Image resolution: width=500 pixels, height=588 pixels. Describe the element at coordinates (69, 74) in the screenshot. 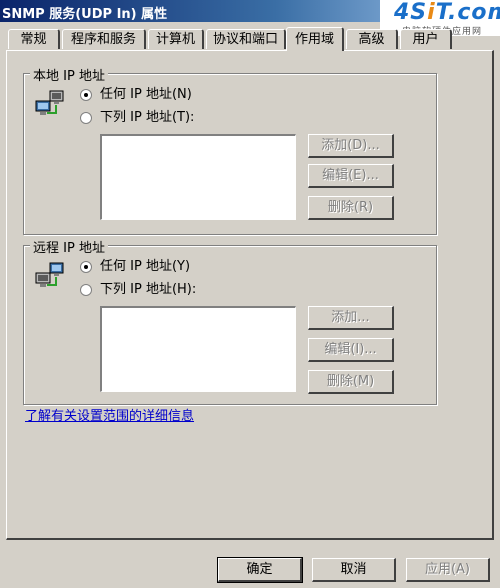

I see `local-ip-legend: 本地 IP 地址` at that location.